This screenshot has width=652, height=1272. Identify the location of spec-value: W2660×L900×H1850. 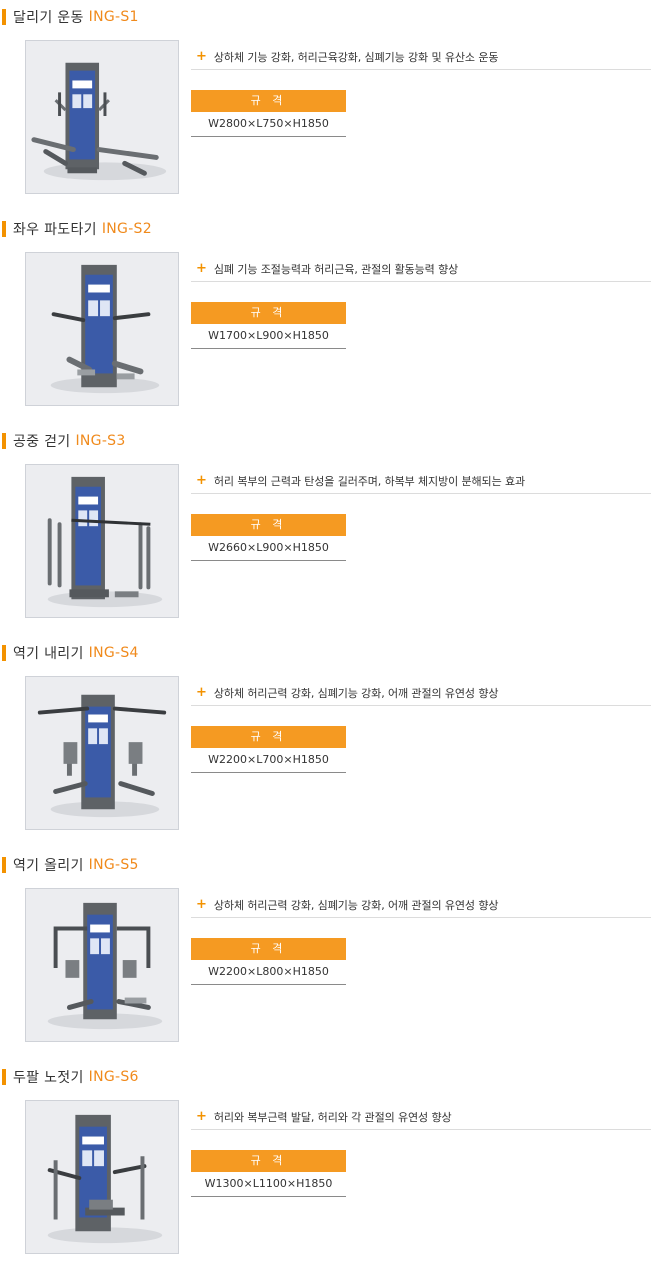
(268, 548).